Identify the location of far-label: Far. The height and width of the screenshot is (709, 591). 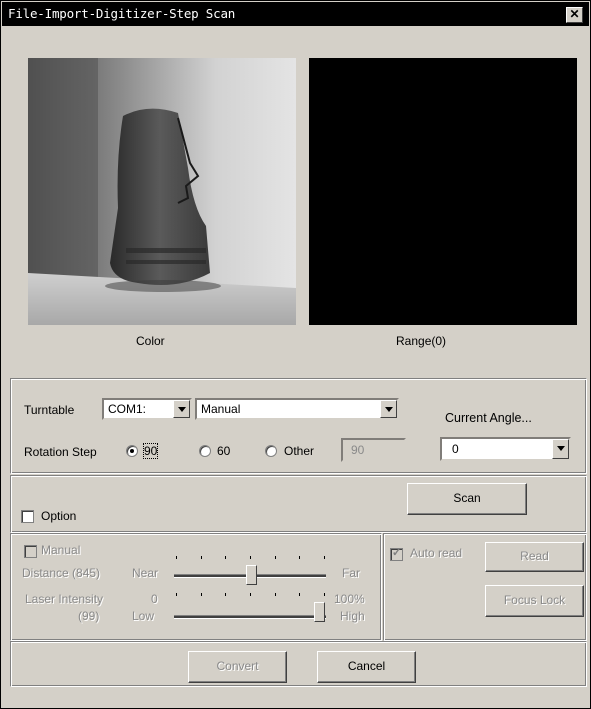
(351, 573).